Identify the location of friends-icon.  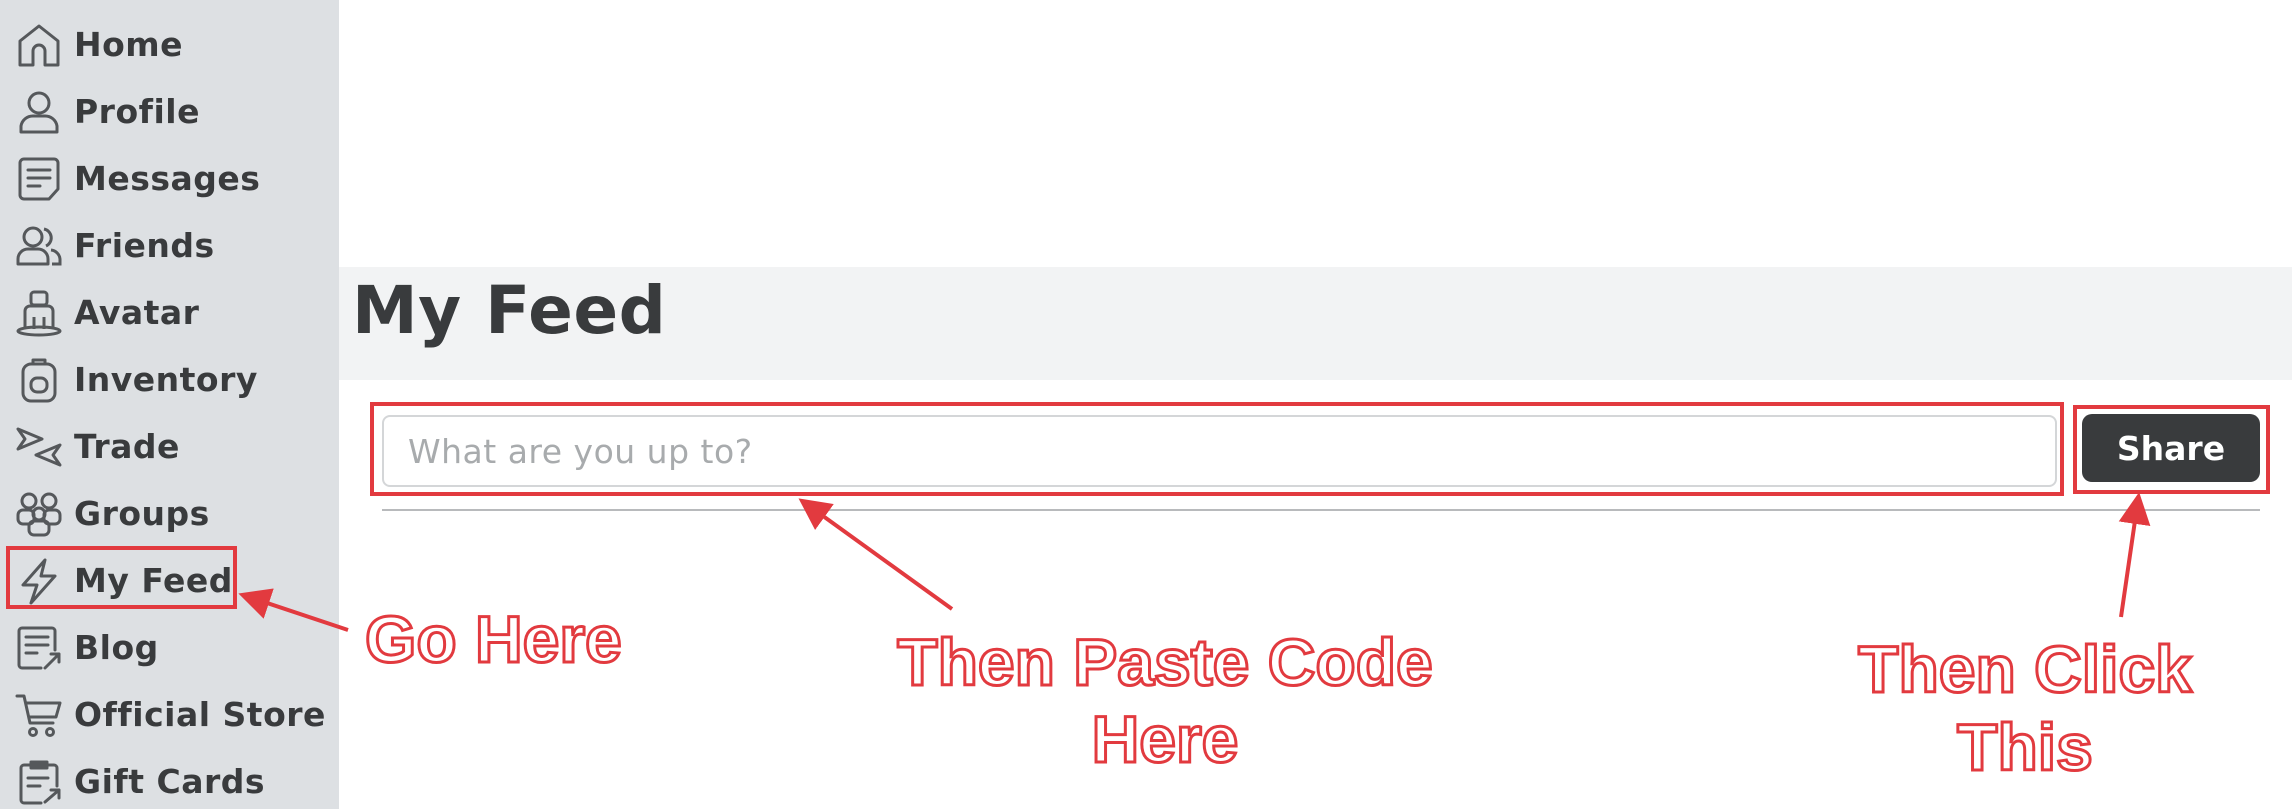
(39, 246).